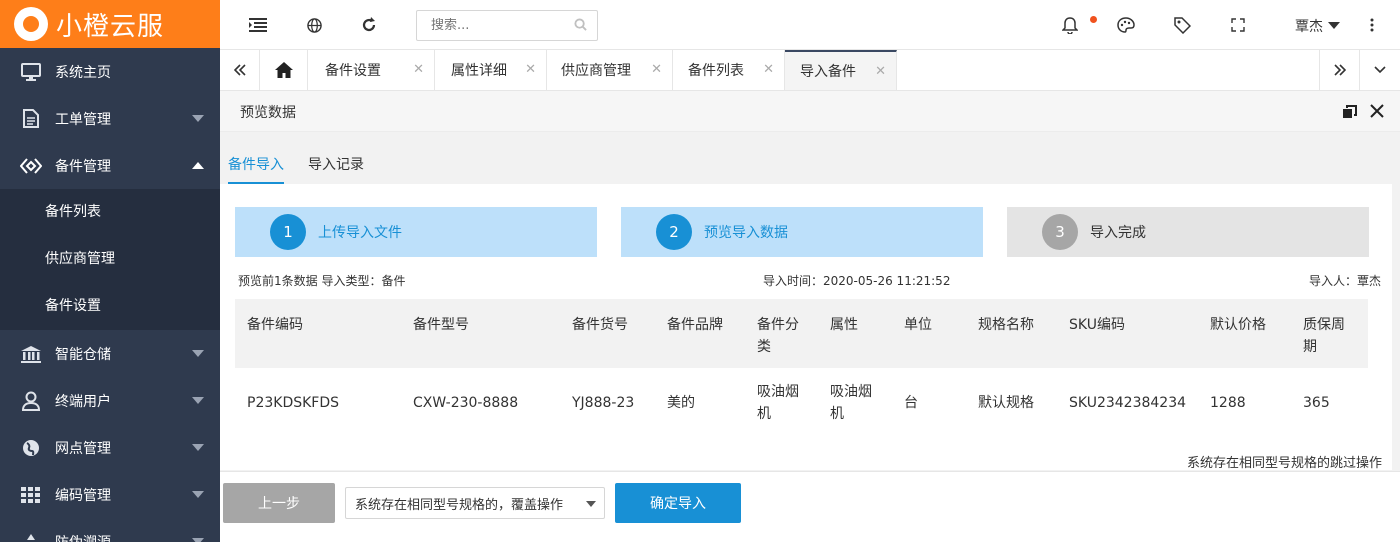 The image size is (1400, 542). Describe the element at coordinates (475, 503) in the screenshot. I see `duplicate-handling-select: 系统存在相同型号规格的，覆盖操作` at that location.